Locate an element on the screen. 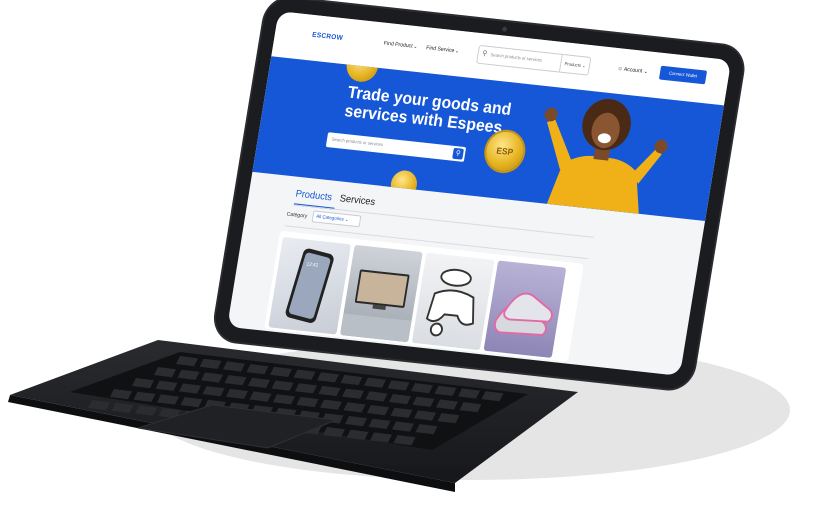 The width and height of the screenshot is (814, 510). coin-decoration is located at coordinates (404, 184).